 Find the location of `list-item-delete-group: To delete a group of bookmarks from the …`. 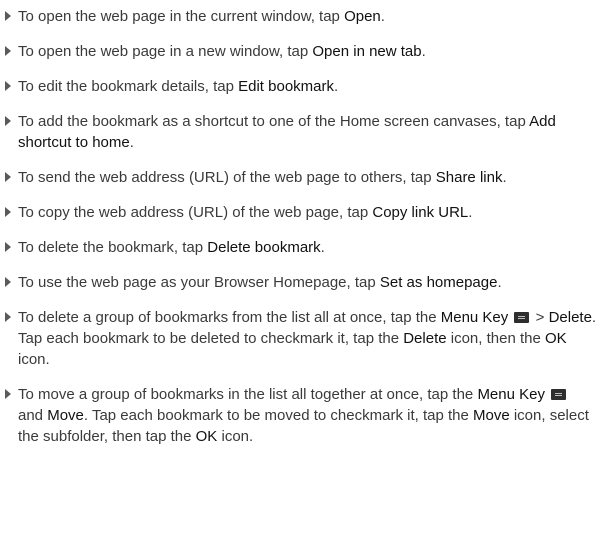

list-item-delete-group: To delete a group of bookmarks from the … is located at coordinates (298, 338).